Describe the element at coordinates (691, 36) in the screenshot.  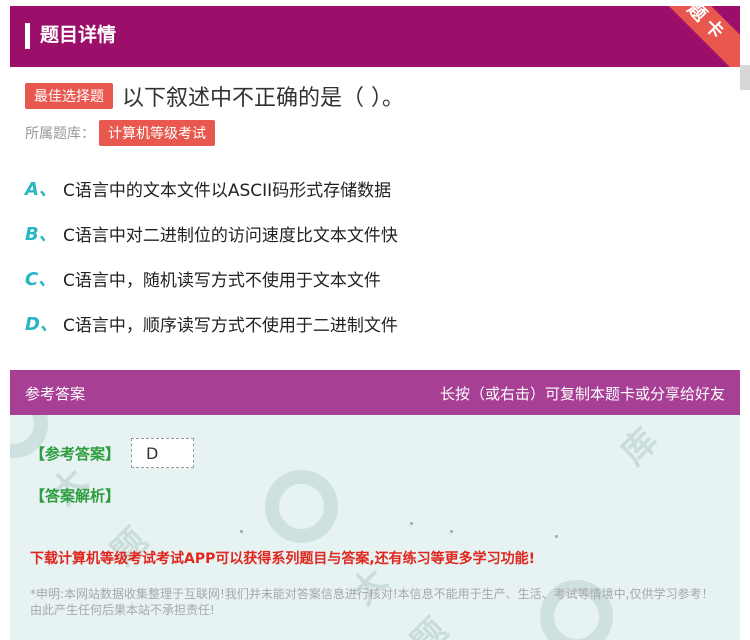
I see `corner-ribbon: 题卡` at that location.